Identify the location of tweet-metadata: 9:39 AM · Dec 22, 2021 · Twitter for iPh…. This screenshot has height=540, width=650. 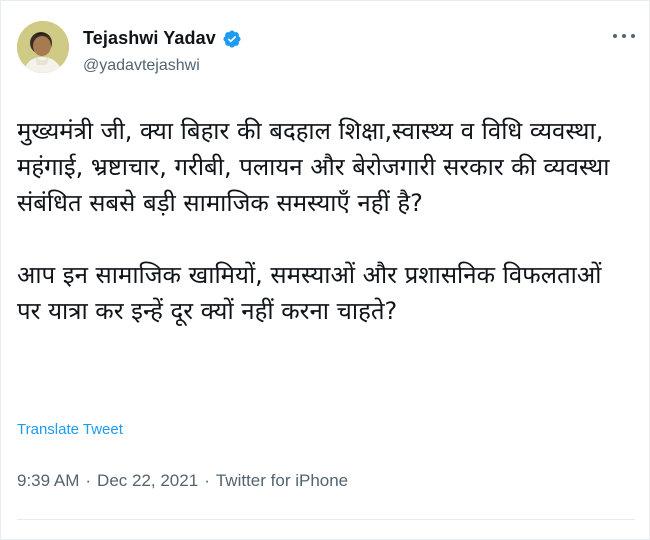
(182, 481).